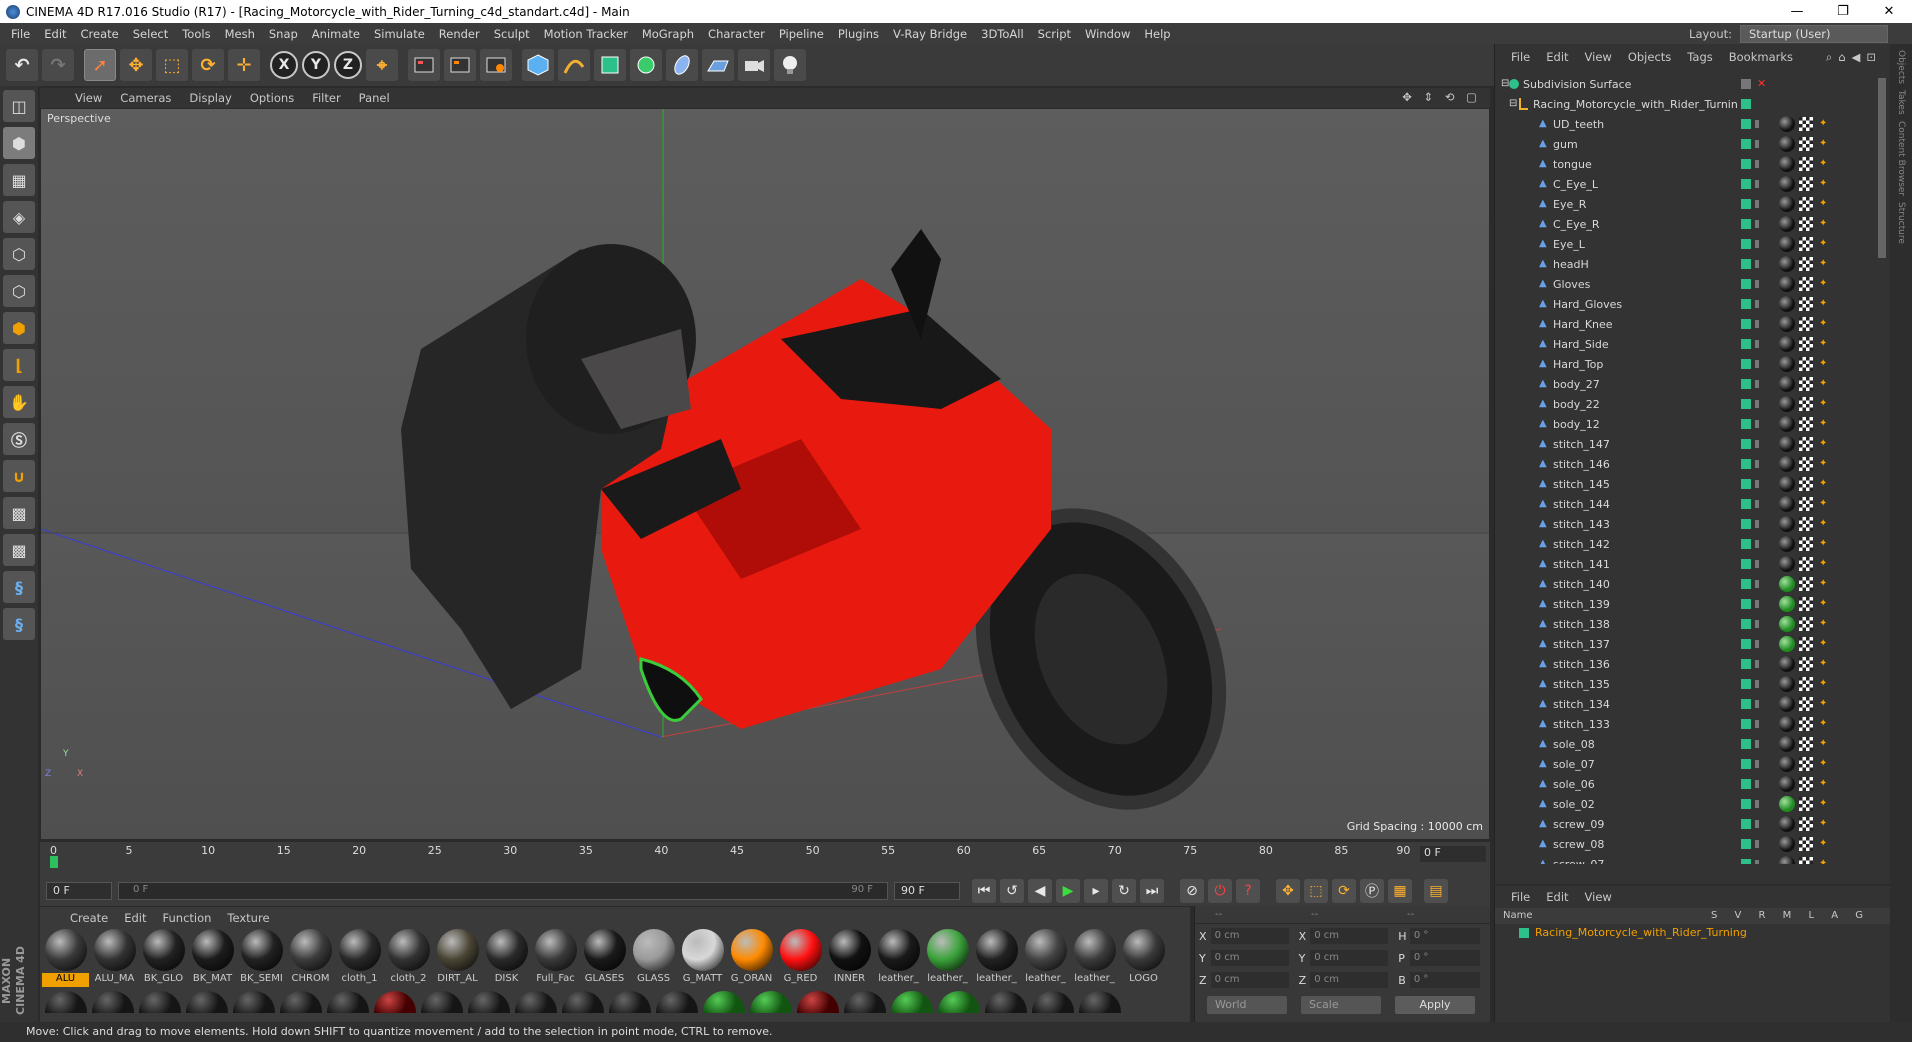  Describe the element at coordinates (1690, 184) in the screenshot. I see `object-row: ▲ C_Eye_L ✦` at that location.